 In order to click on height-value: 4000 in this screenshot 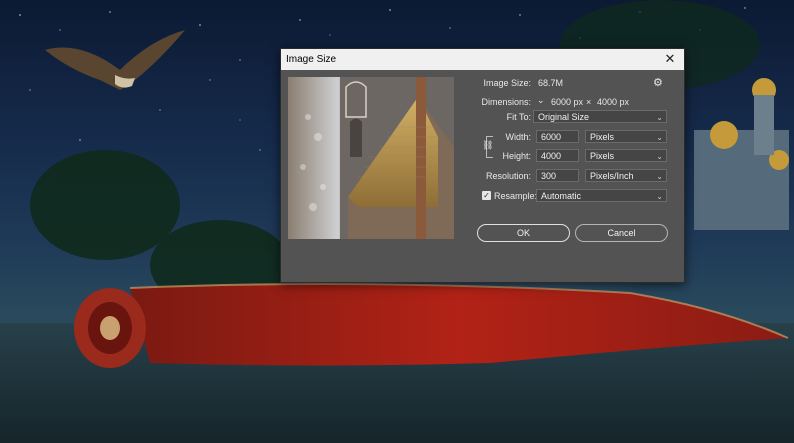, I will do `click(551, 156)`.